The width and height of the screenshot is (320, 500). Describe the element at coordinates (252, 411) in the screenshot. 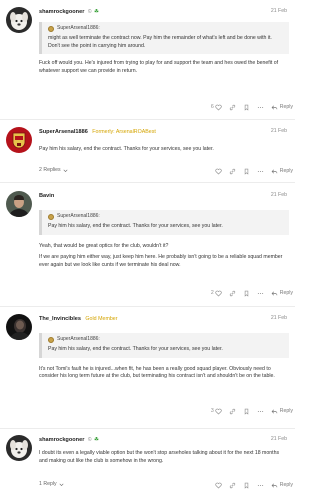

I see `post-actions: 3 Reply` at that location.